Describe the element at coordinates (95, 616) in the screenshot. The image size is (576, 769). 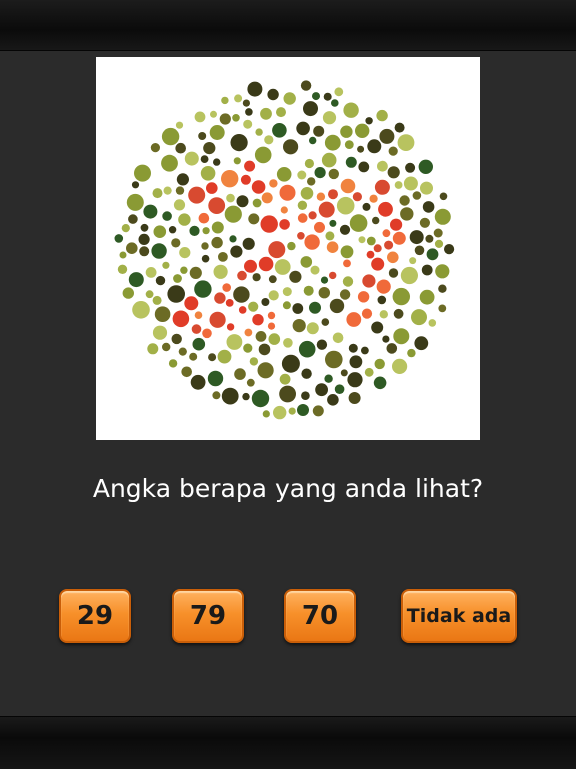
I see `answer-button-29: 29` at that location.